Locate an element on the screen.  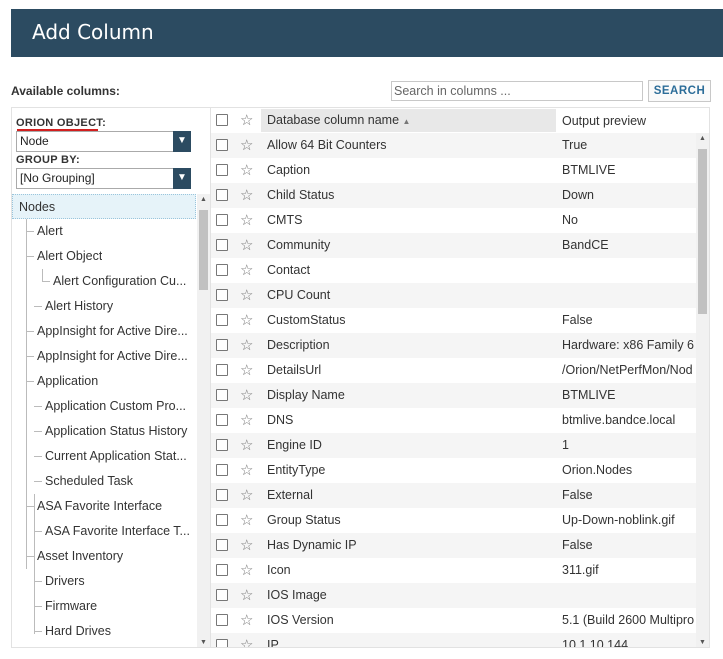
table-row: ☆ CustomStatus False is located at coordinates (453, 320).